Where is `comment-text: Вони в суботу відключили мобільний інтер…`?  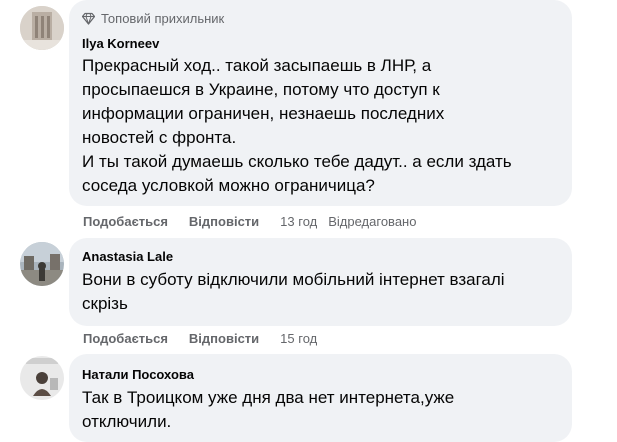 comment-text: Вони в суботу відключили мобільний інтер… is located at coordinates (293, 291).